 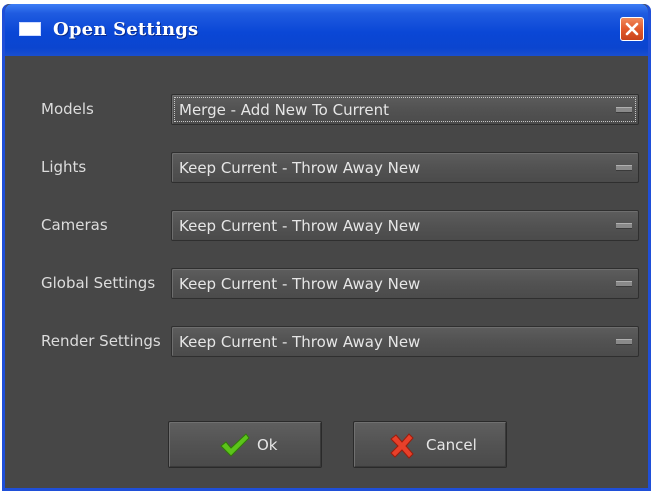 What do you see at coordinates (300, 342) in the screenshot?
I see `render-settings-dropdown-value: Keep Current - Throw Away New` at bounding box center [300, 342].